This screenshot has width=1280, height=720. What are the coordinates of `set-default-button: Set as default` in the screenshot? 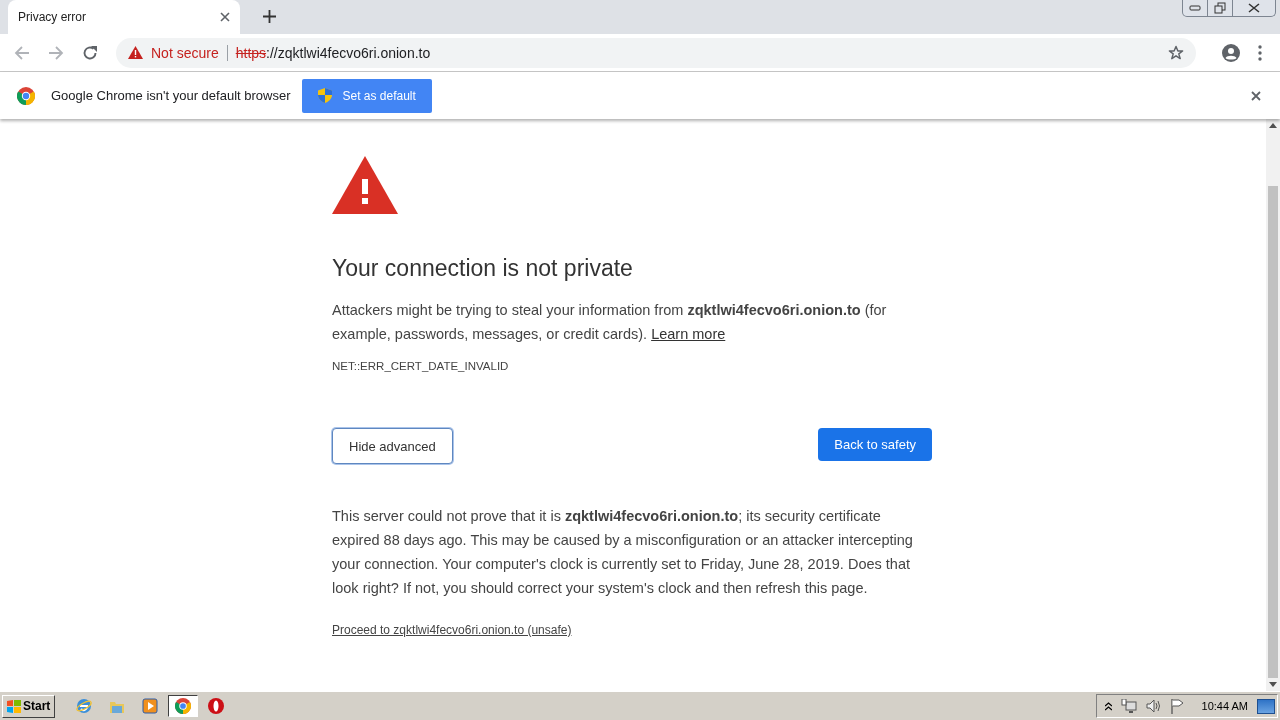 It's located at (367, 95).